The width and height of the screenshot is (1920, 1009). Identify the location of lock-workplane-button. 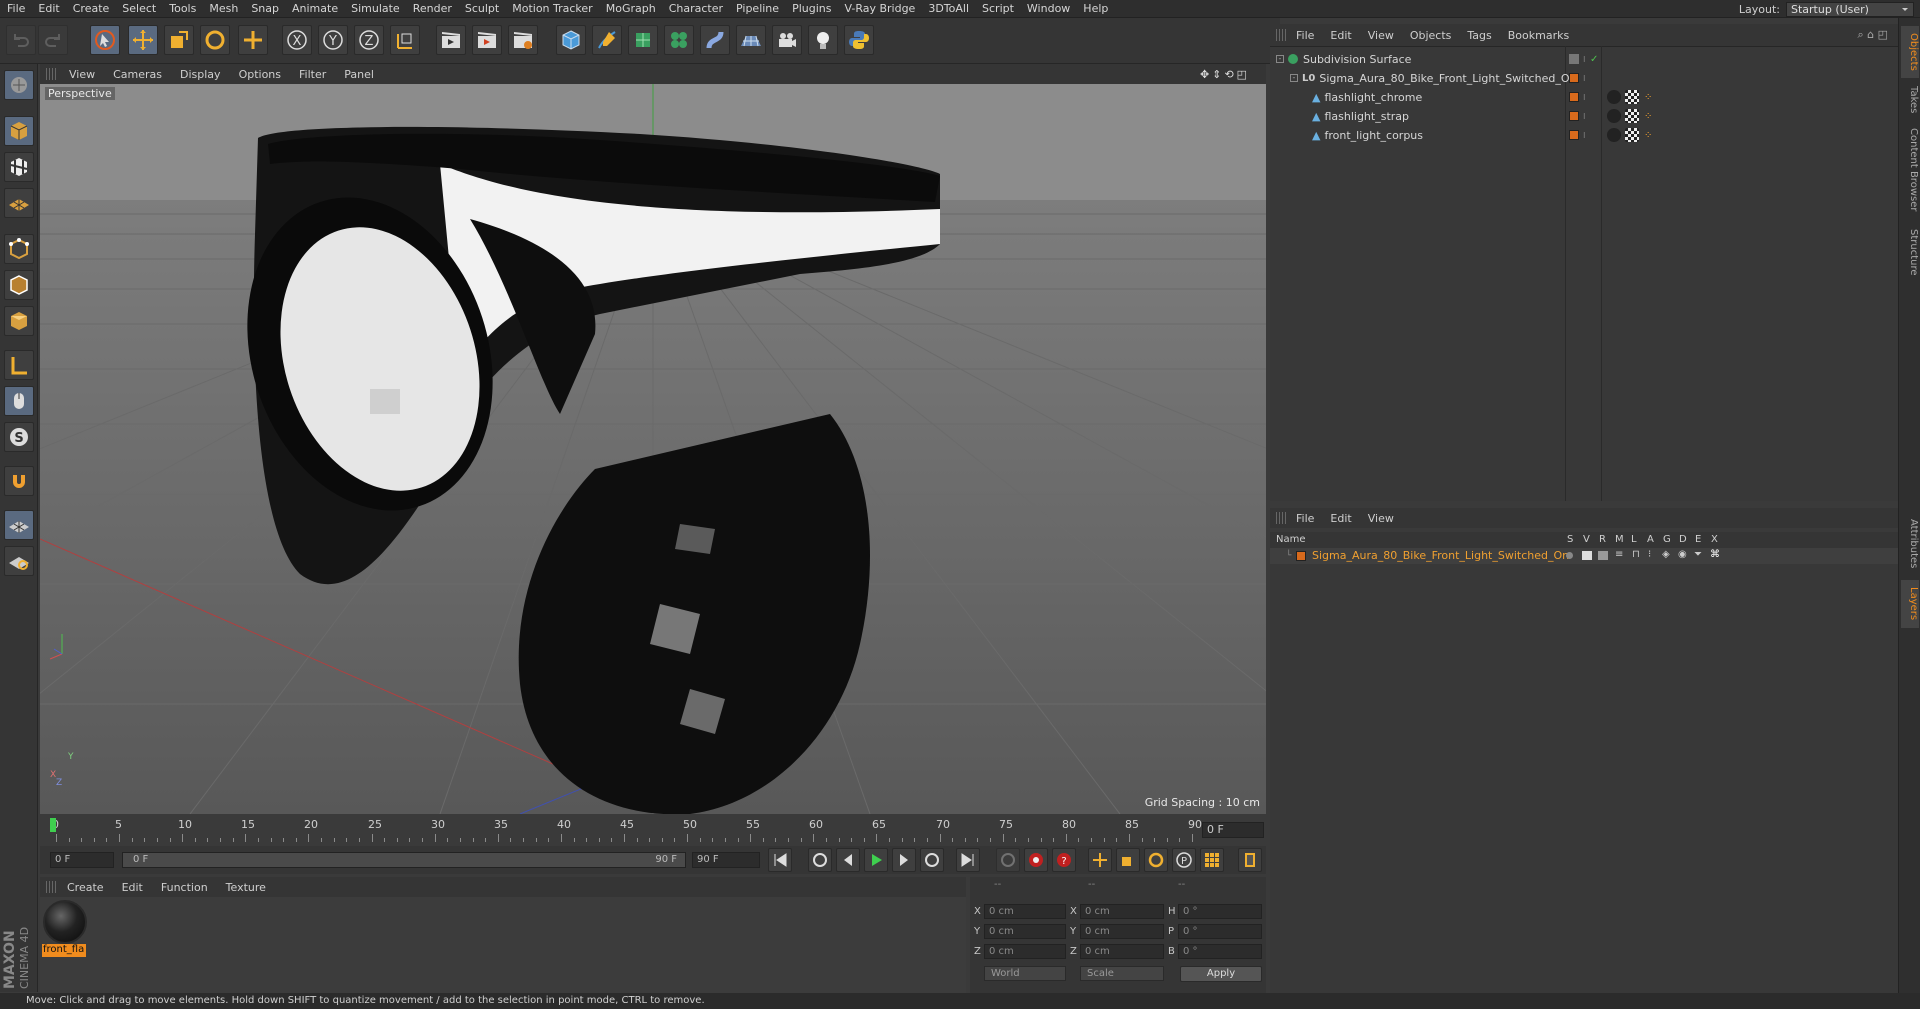
(19, 525).